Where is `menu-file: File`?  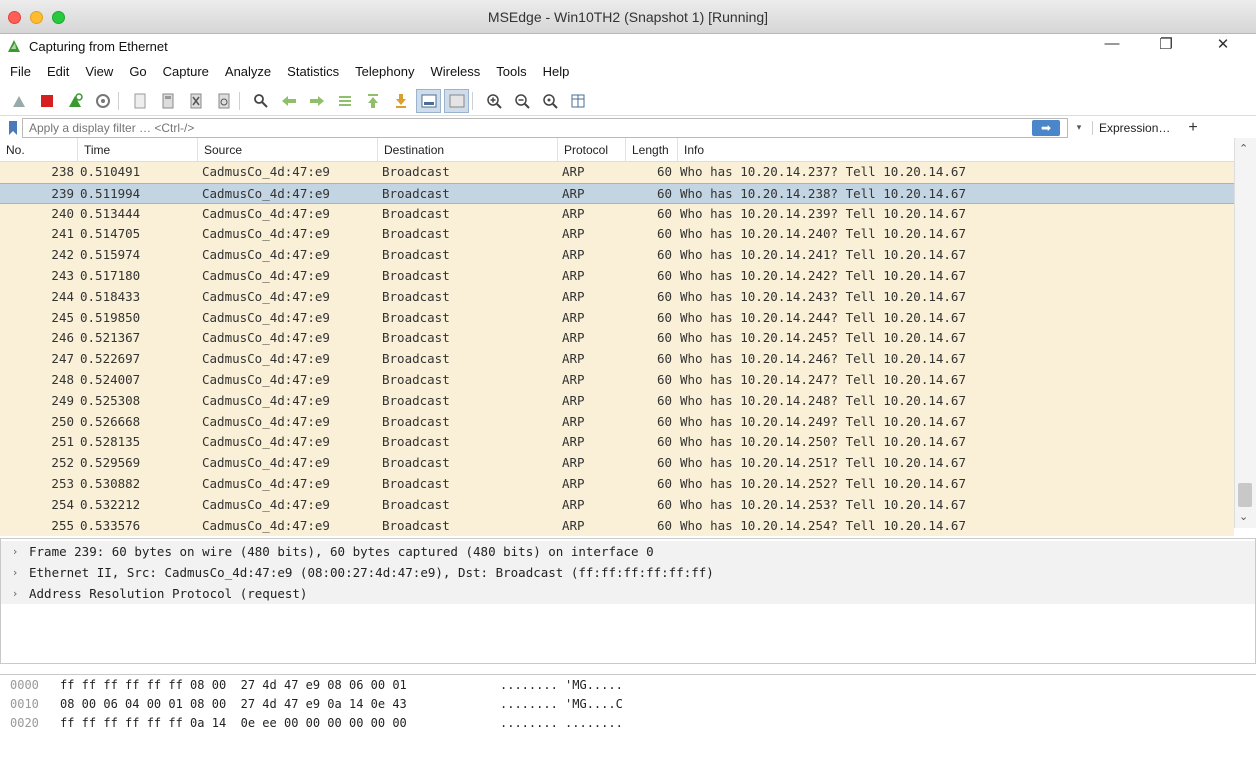
menu-file: File is located at coordinates (20, 72).